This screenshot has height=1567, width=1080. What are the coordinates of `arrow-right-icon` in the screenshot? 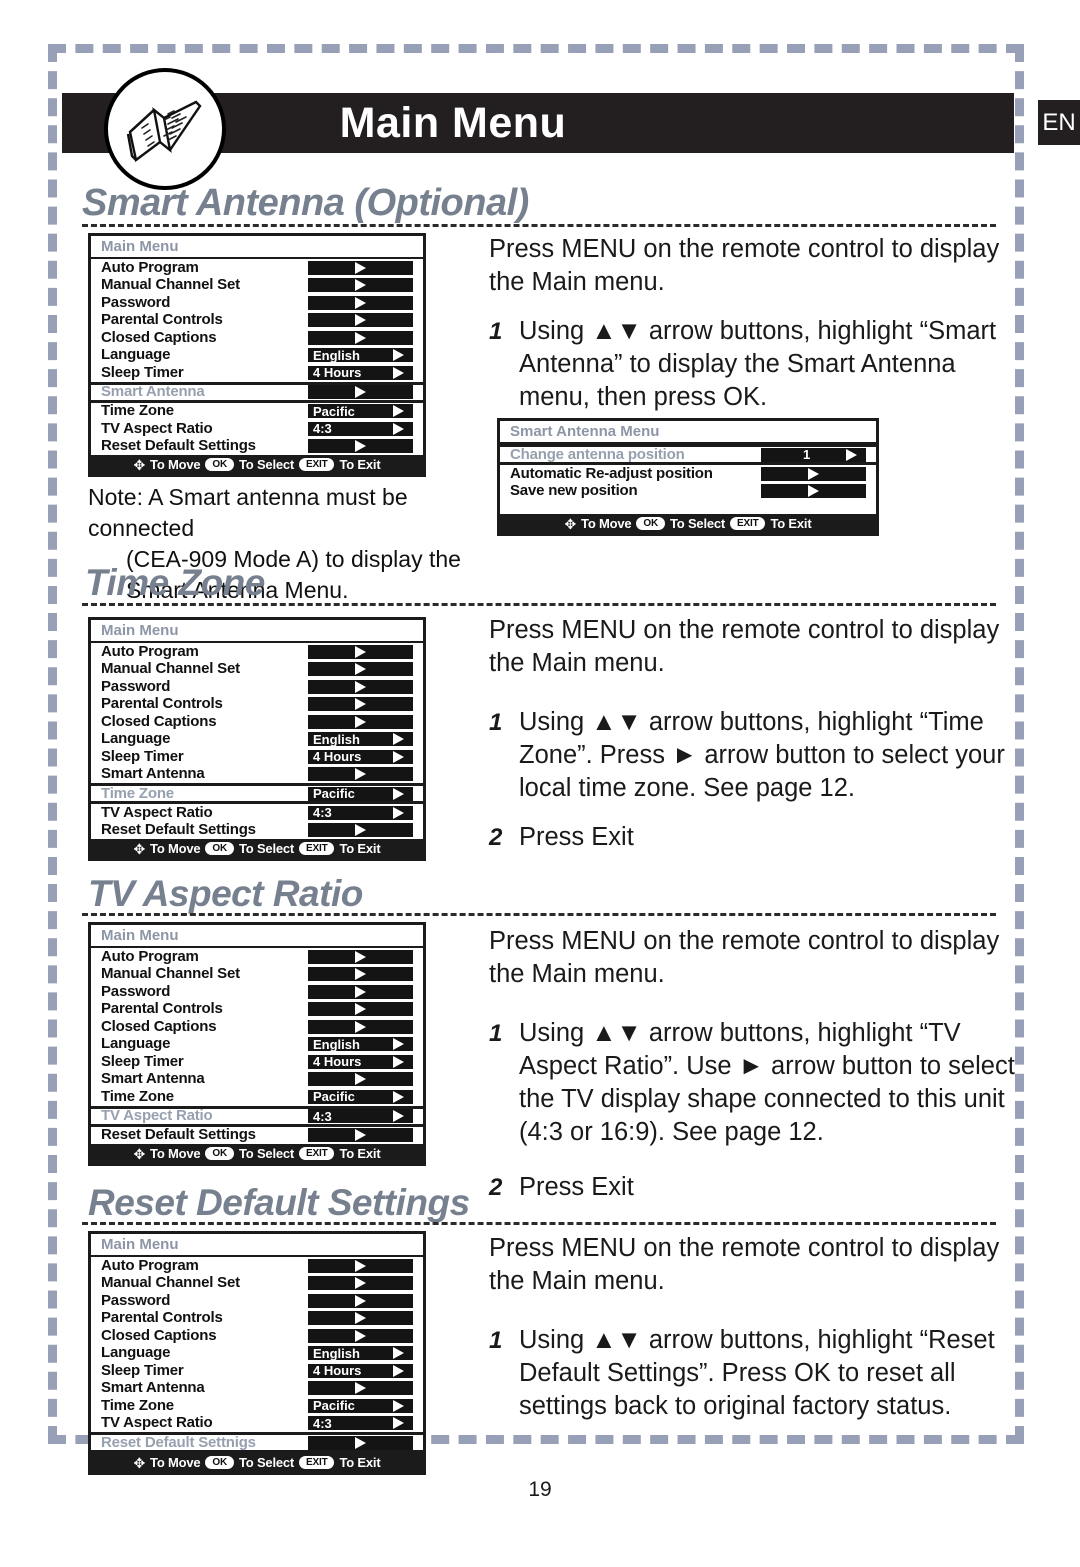 It's located at (360, 1318).